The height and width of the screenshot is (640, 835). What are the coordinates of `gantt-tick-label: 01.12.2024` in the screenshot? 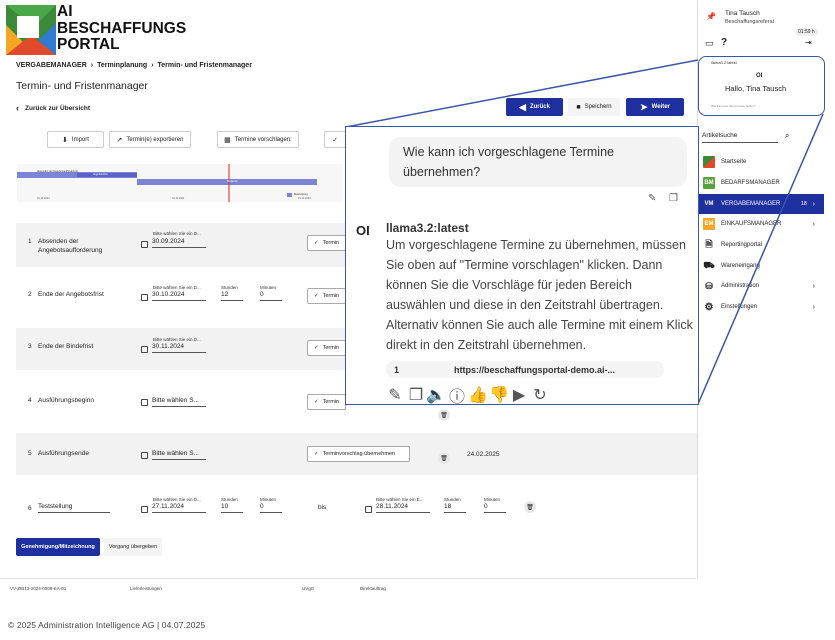 It's located at (304, 198).